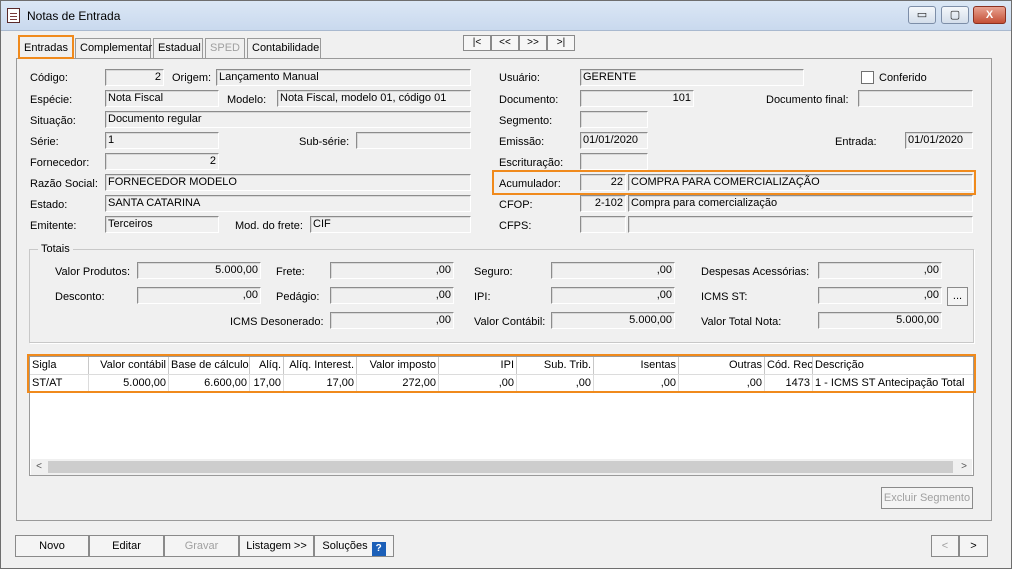  I want to click on escrituracao-label: Escrituração:, so click(531, 163).